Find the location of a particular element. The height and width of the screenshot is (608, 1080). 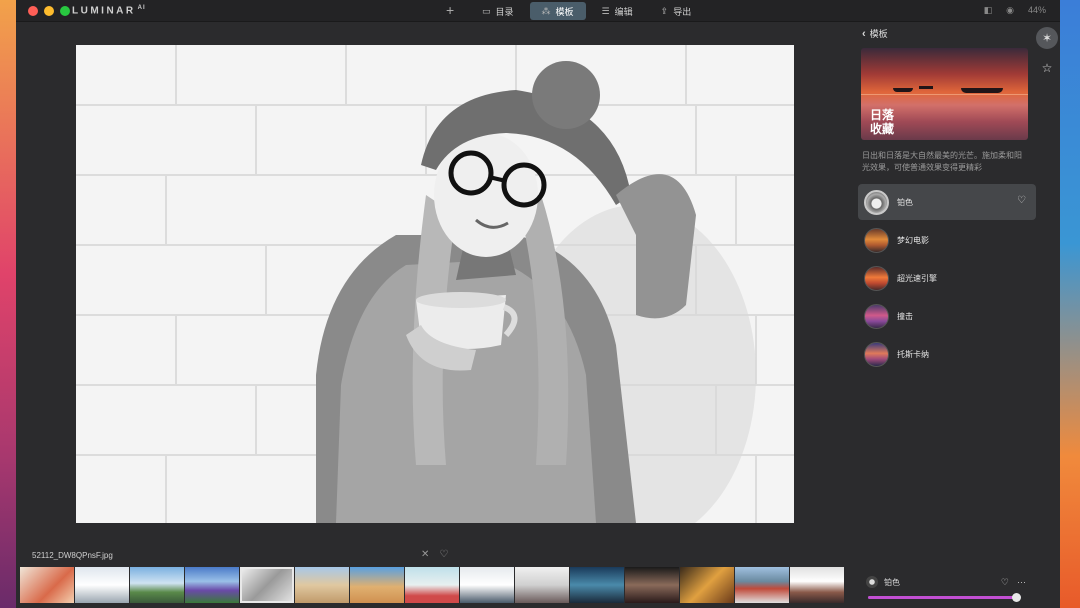

folder-icon: ▭ is located at coordinates (486, 10).